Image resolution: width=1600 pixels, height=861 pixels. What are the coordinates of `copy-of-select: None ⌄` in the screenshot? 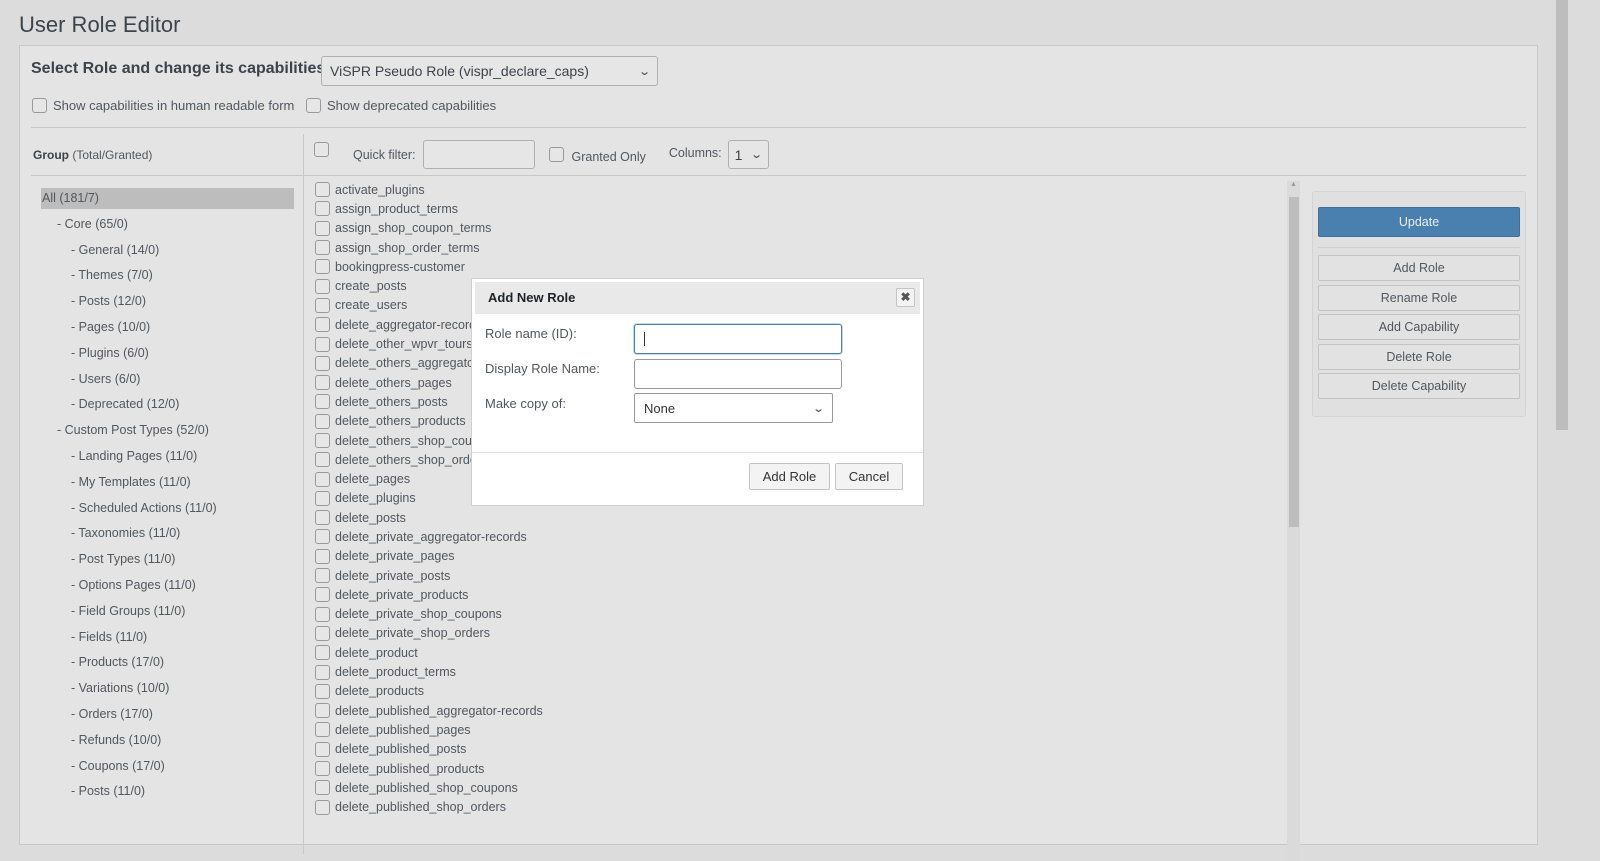 It's located at (733, 408).